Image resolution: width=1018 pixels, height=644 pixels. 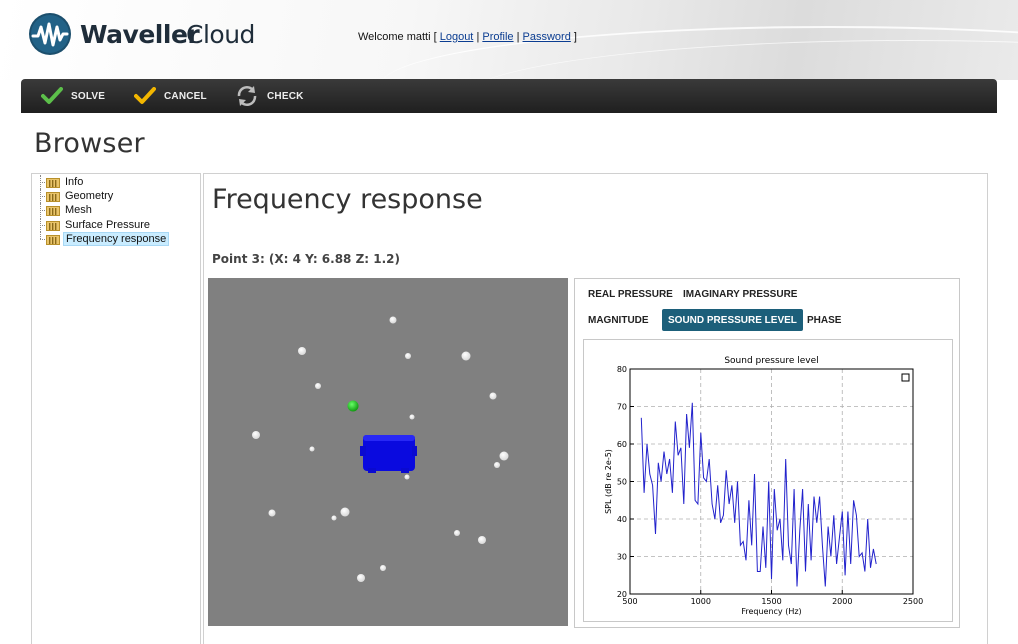 I want to click on tree-item-surface-pressure: Surface Pressure, so click(x=94, y=225).